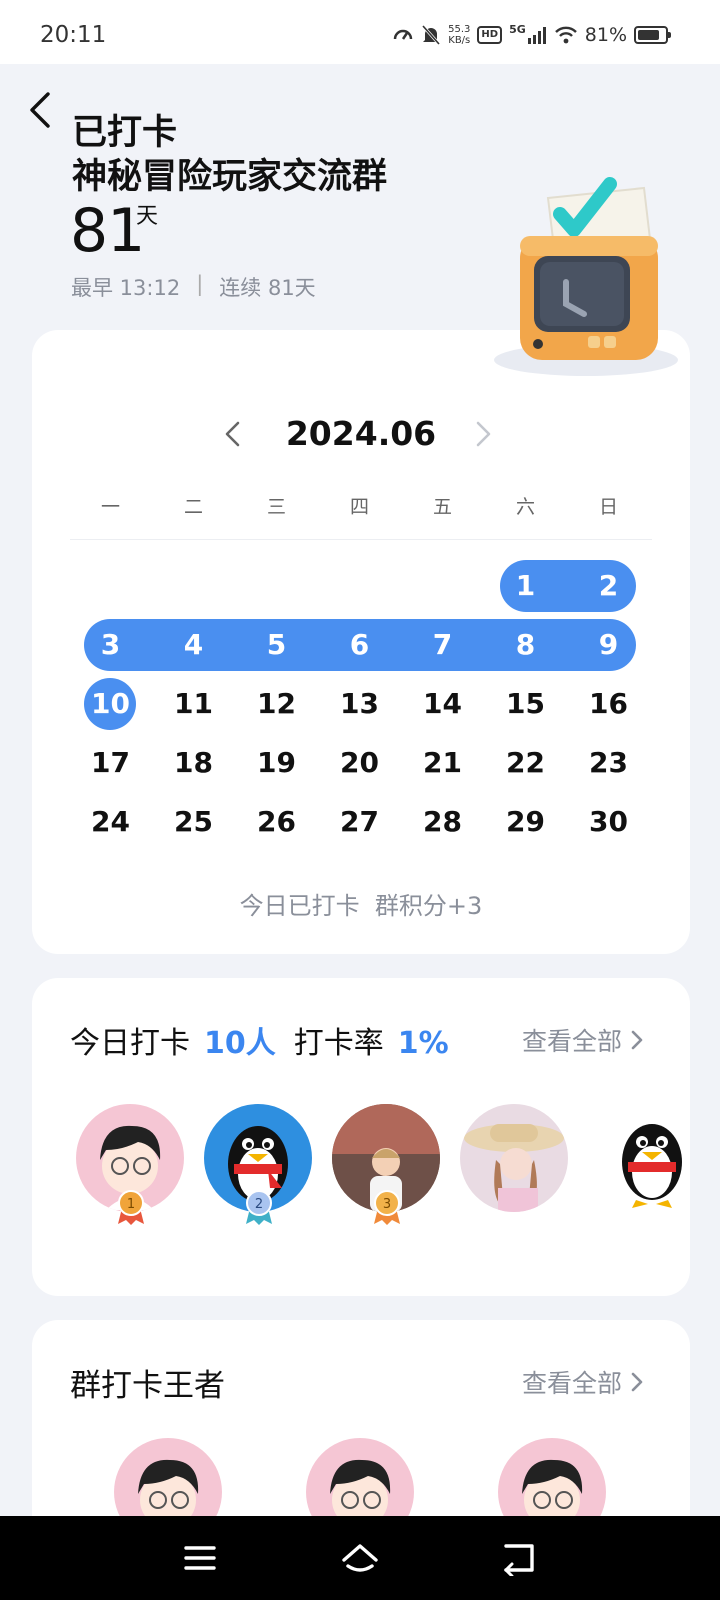 This screenshot has height=1600, width=720. Describe the element at coordinates (483, 434) in the screenshot. I see `next-month-icon` at that location.